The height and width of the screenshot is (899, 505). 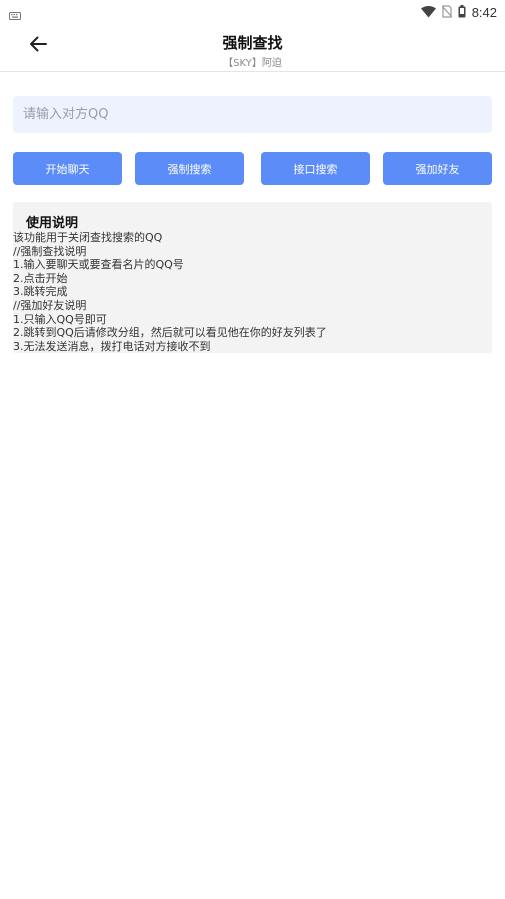 What do you see at coordinates (40, 292) in the screenshot?
I see `instruction-line: 3.跳转完成` at bounding box center [40, 292].